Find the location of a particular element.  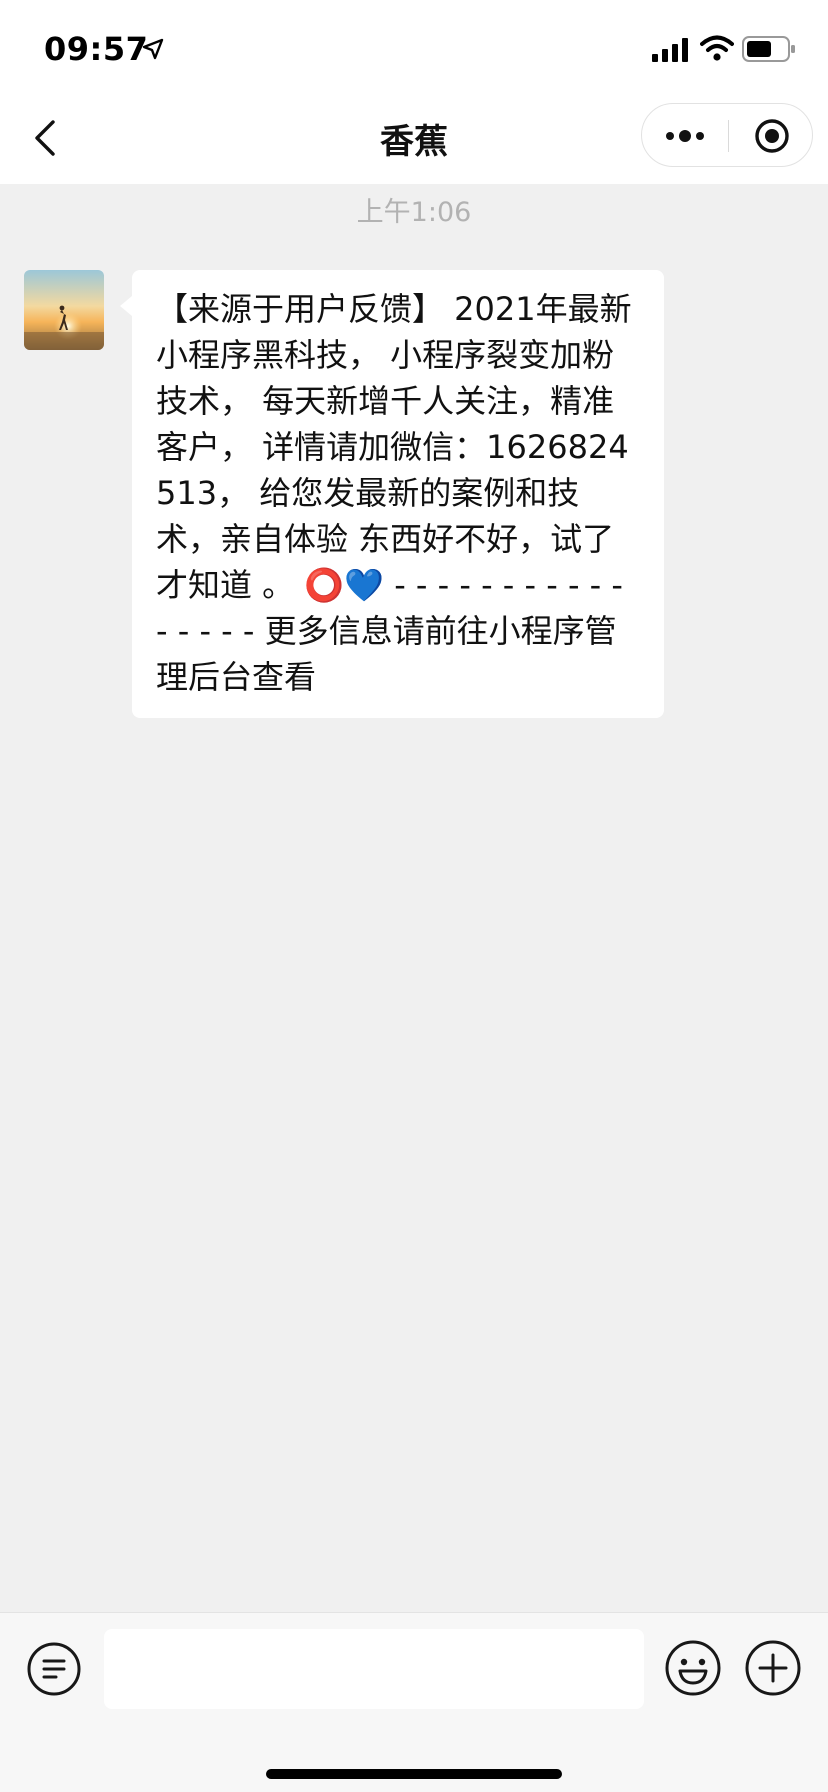

voice-button is located at coordinates (54, 1669).